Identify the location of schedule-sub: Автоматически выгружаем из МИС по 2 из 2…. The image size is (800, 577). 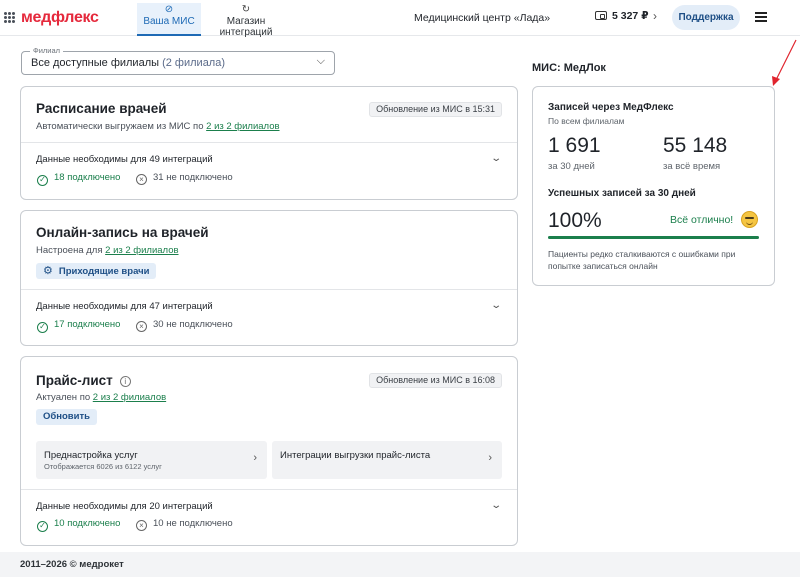
(158, 126).